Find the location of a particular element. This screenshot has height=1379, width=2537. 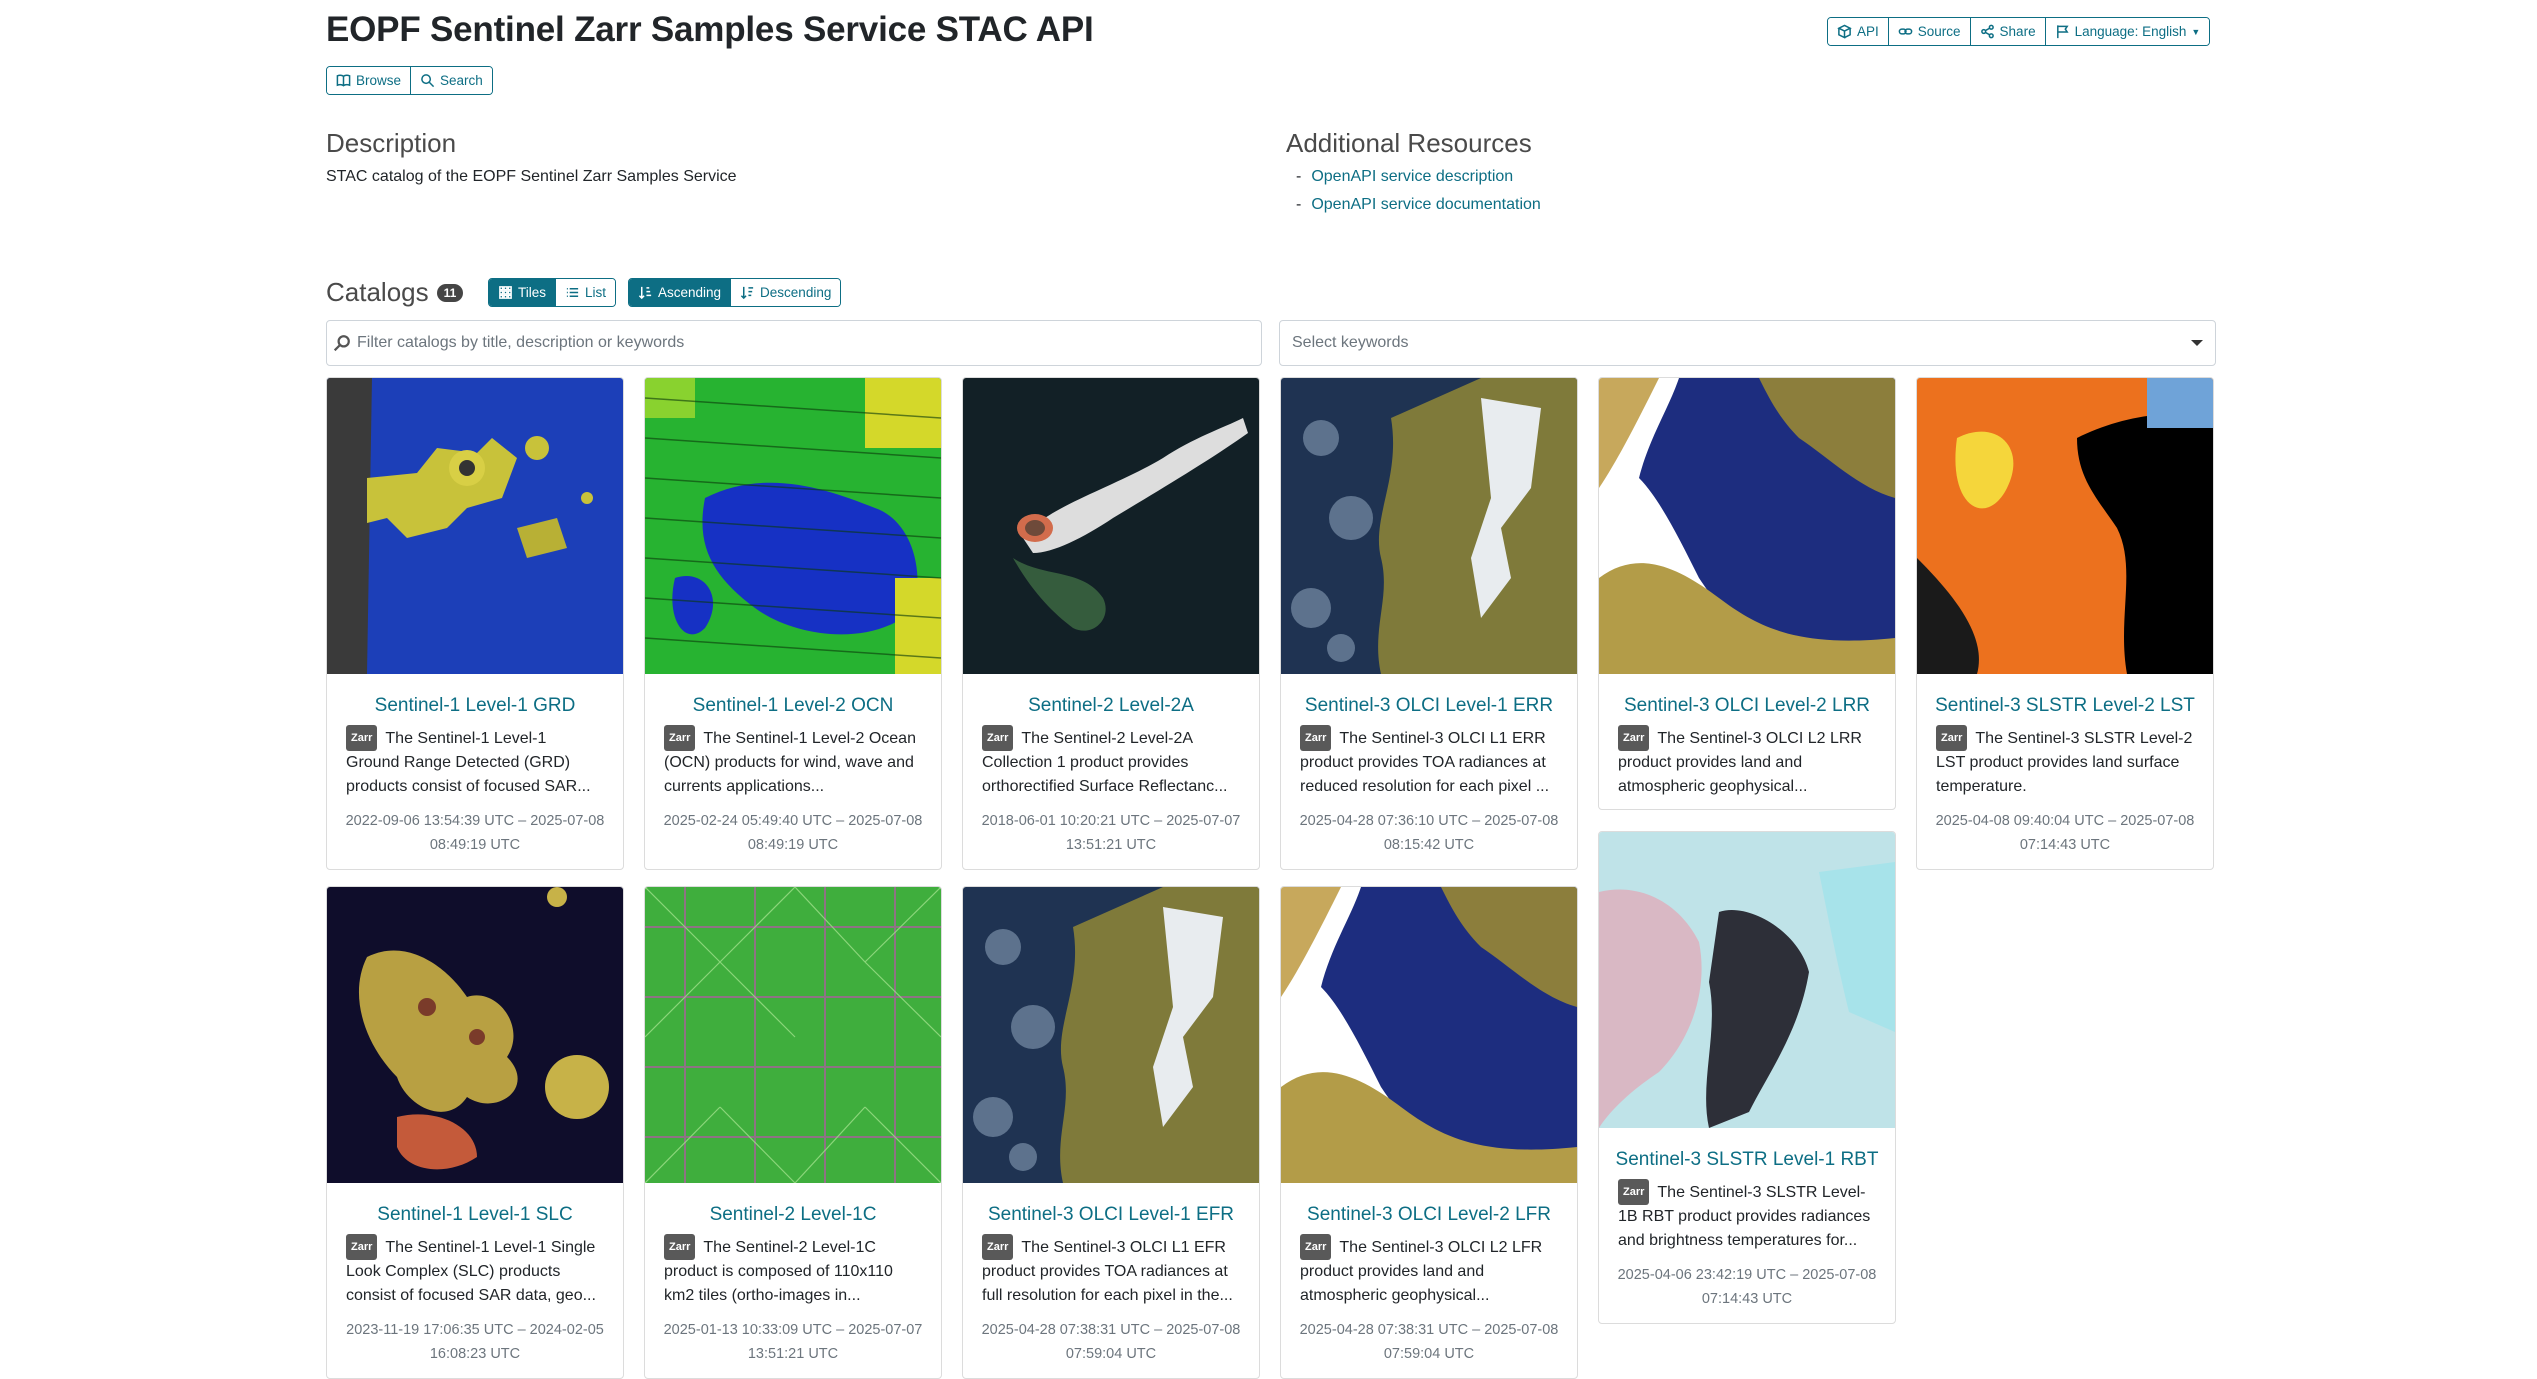

card-title: Sentinel-2 Level-2A is located at coordinates (1111, 705).